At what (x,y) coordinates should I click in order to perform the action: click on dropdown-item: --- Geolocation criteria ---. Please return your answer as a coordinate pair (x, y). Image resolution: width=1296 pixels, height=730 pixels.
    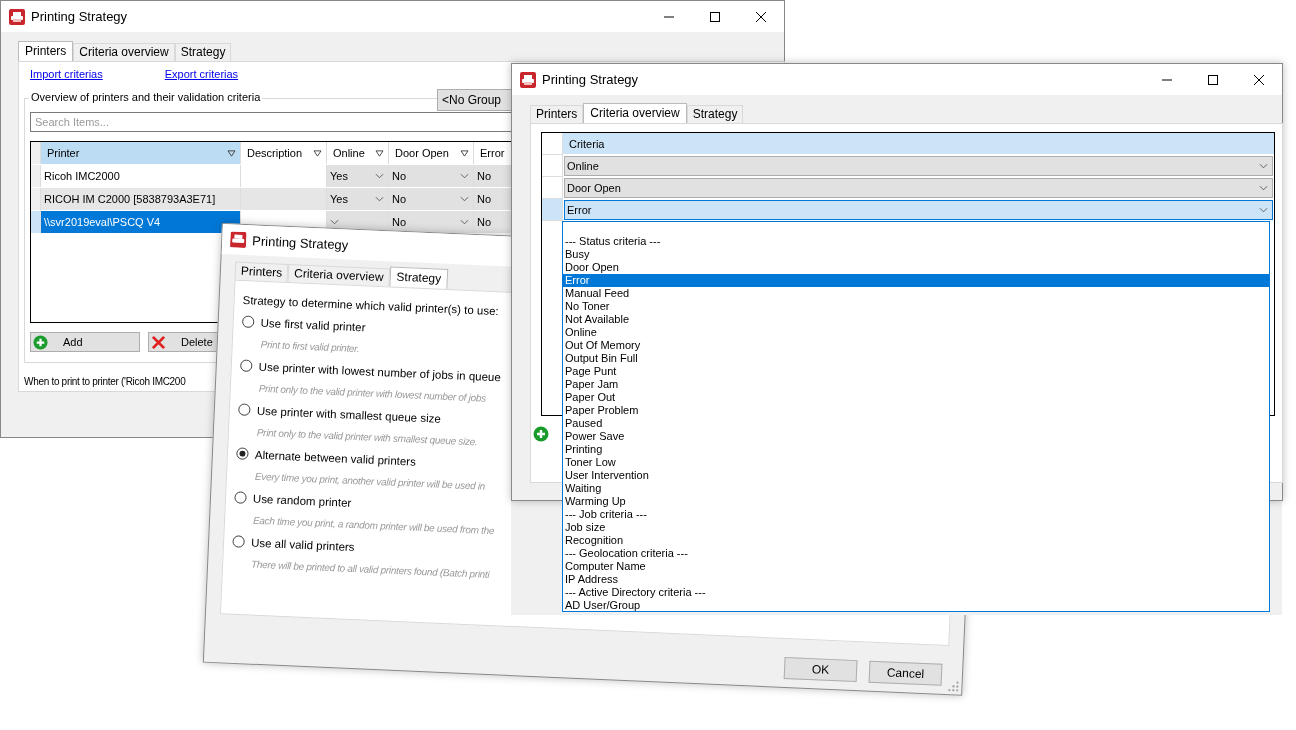
    Looking at the image, I should click on (916, 553).